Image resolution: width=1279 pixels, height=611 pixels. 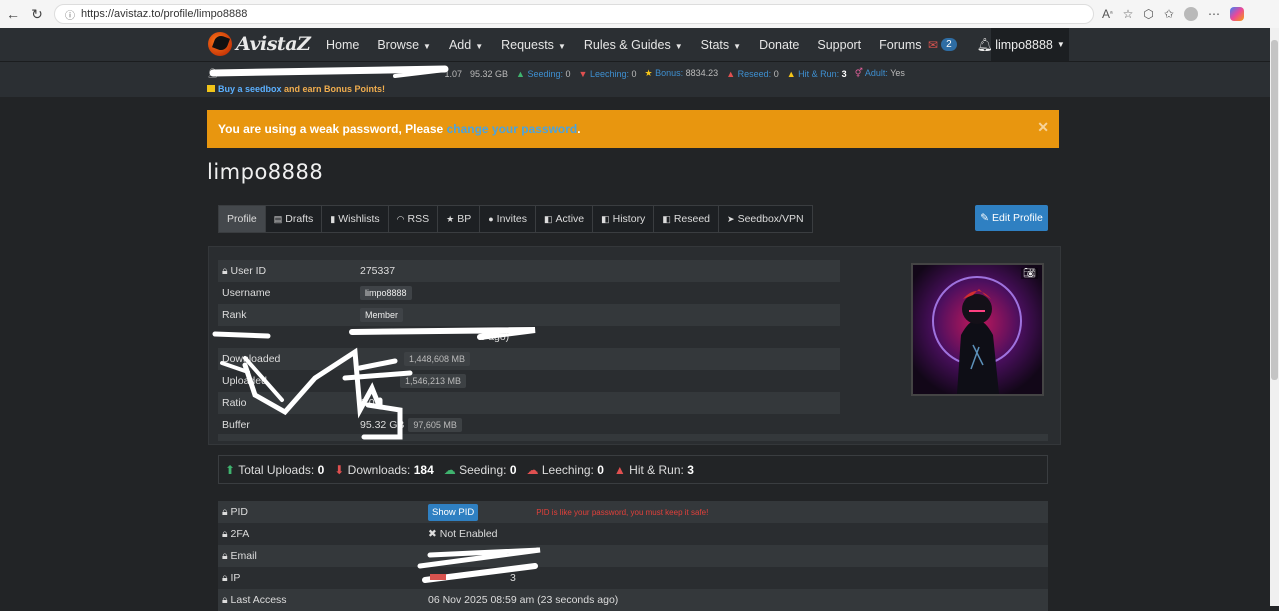 I want to click on nav-item-rules-guides: Rules & Guides ▼, so click(x=633, y=45).